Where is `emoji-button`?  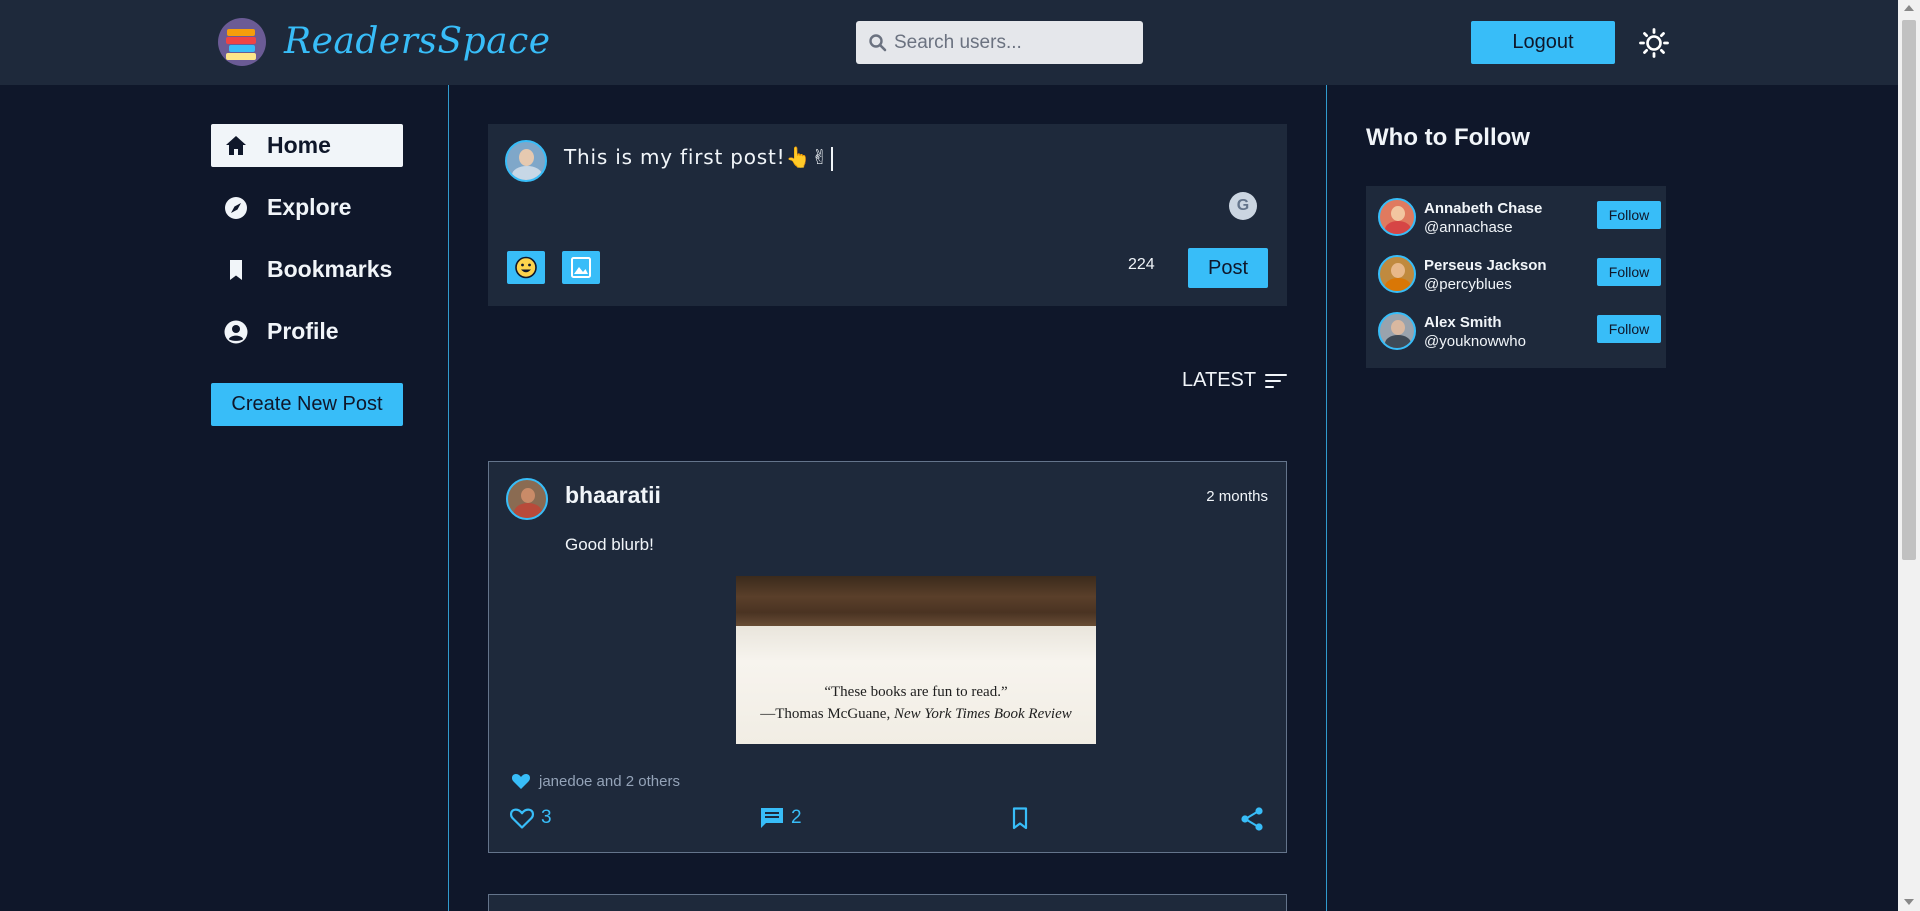 emoji-button is located at coordinates (526, 267).